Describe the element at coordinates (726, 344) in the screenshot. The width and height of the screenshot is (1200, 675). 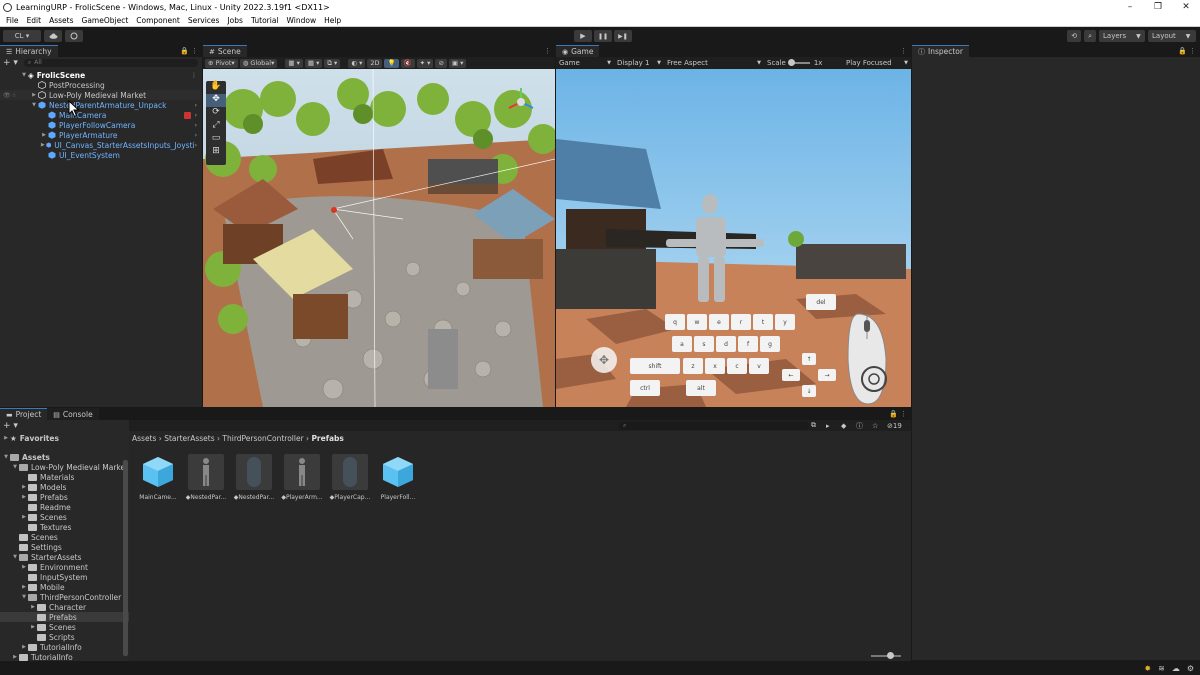
I see `key-d: d` at that location.